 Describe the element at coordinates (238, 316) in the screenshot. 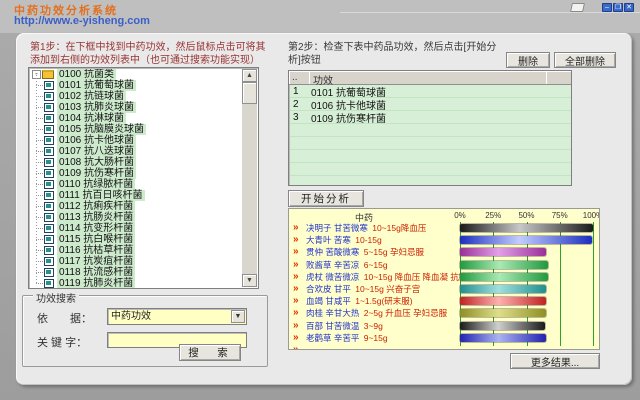

I see `chevron-down-icon: ▼` at that location.